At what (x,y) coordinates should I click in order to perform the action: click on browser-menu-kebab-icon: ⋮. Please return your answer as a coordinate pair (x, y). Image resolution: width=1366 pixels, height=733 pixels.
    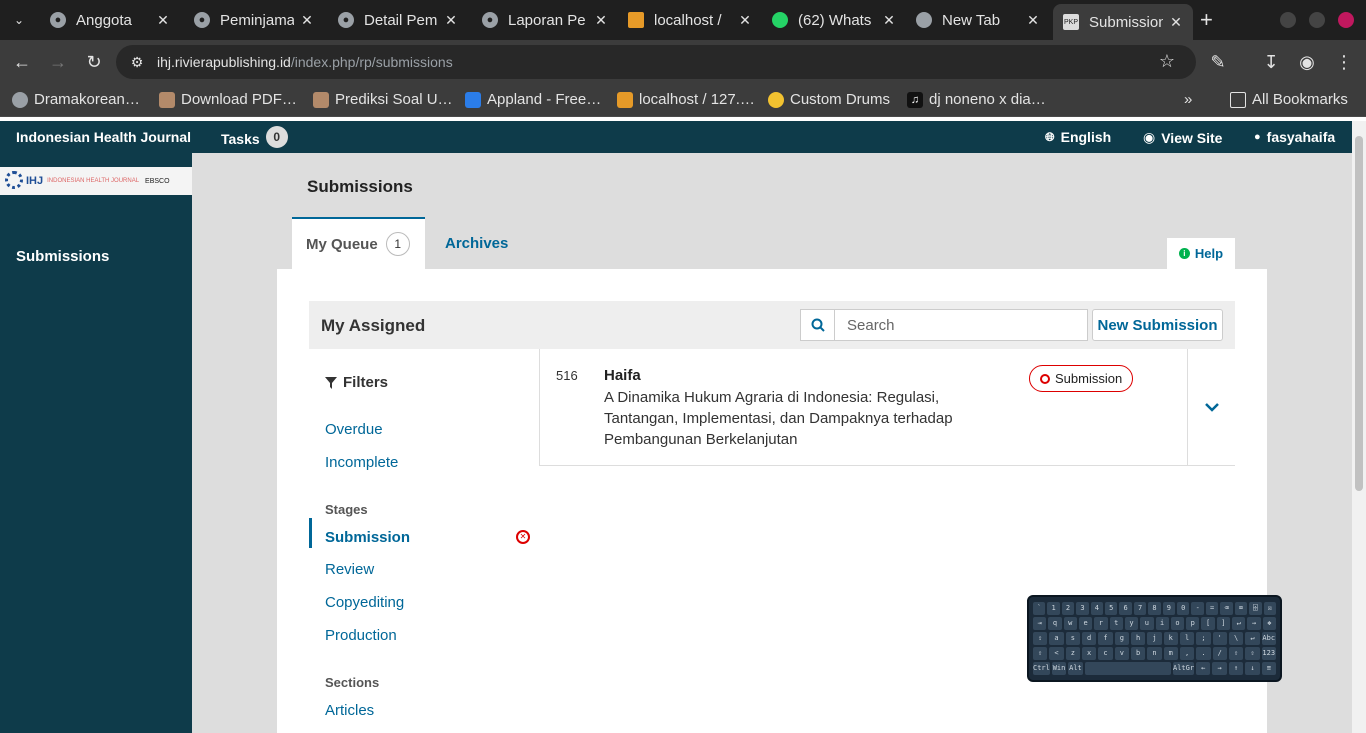
    Looking at the image, I should click on (1344, 62).